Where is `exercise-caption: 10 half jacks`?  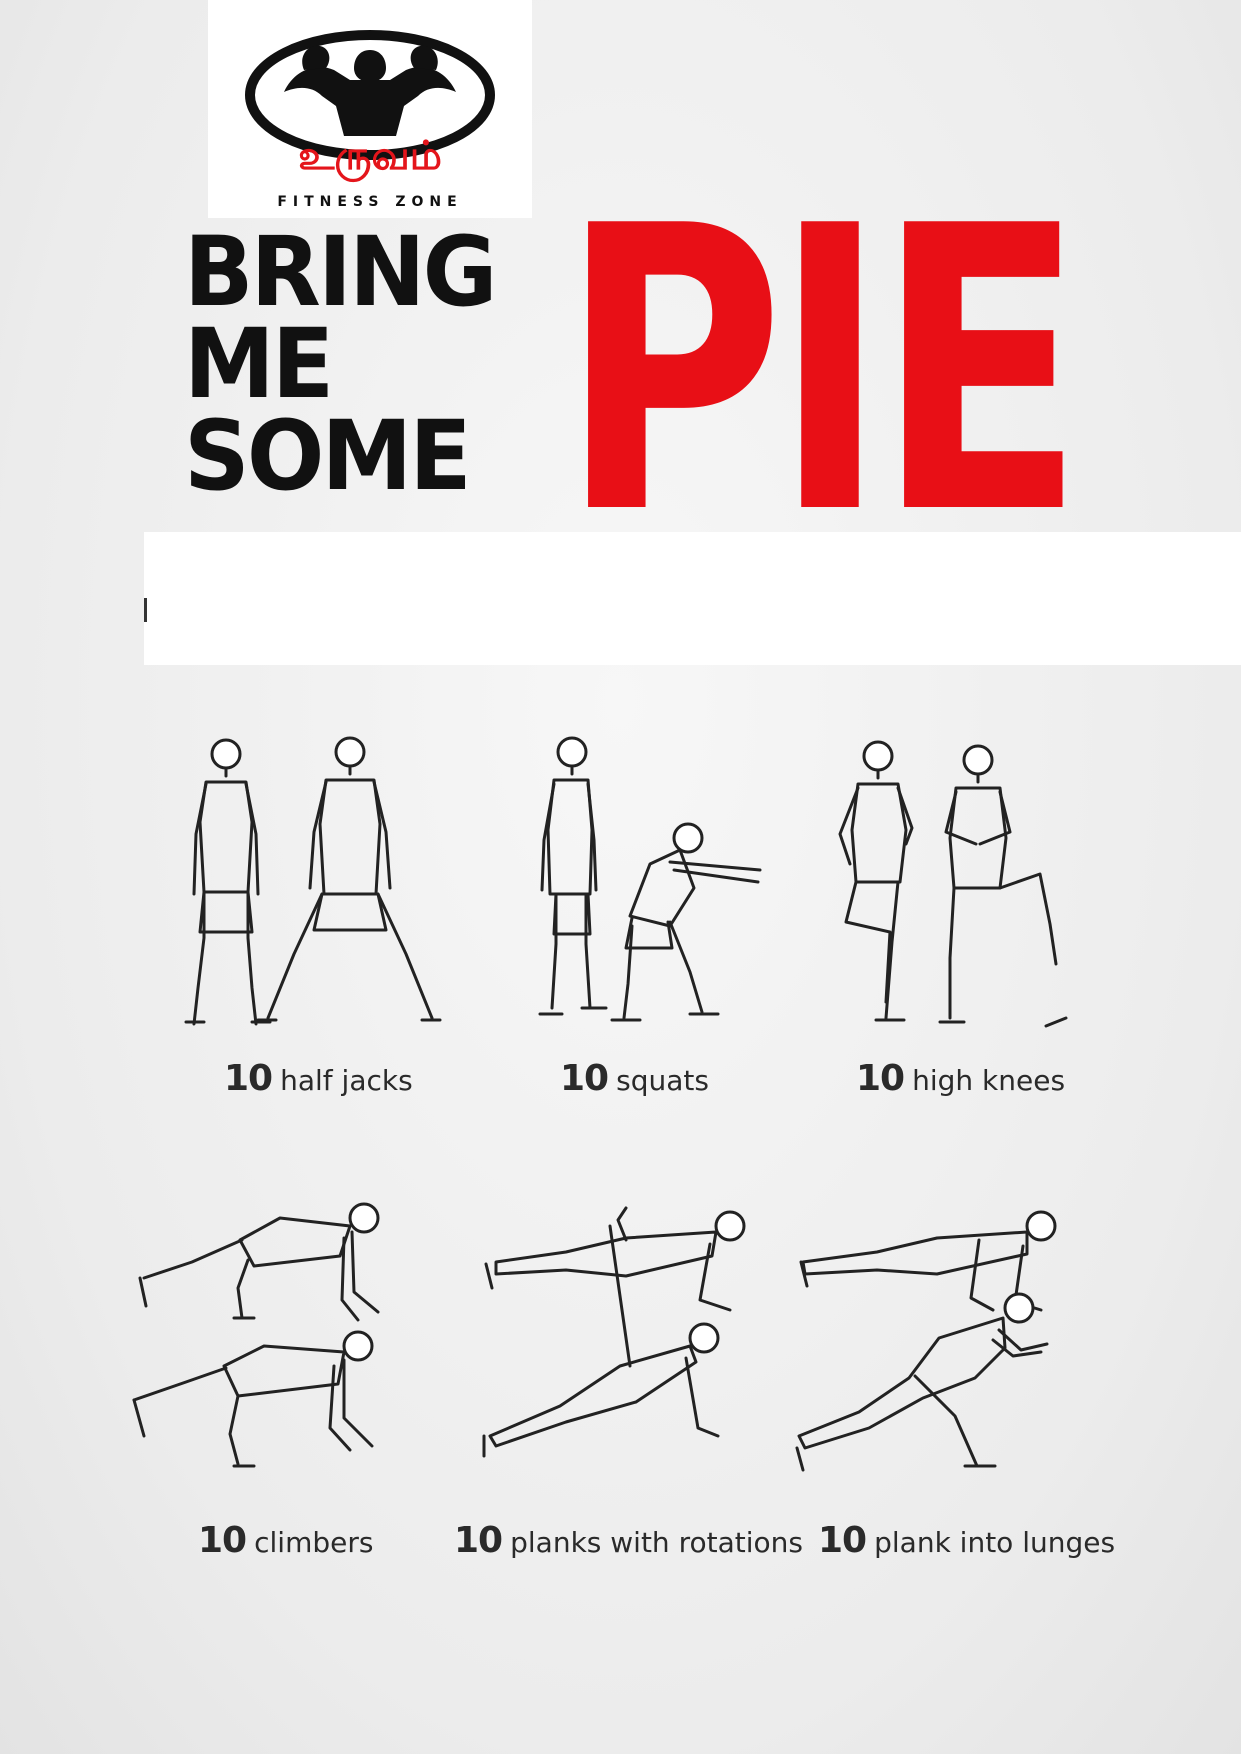
exercise-caption: 10 half jacks is located at coordinates (318, 1078).